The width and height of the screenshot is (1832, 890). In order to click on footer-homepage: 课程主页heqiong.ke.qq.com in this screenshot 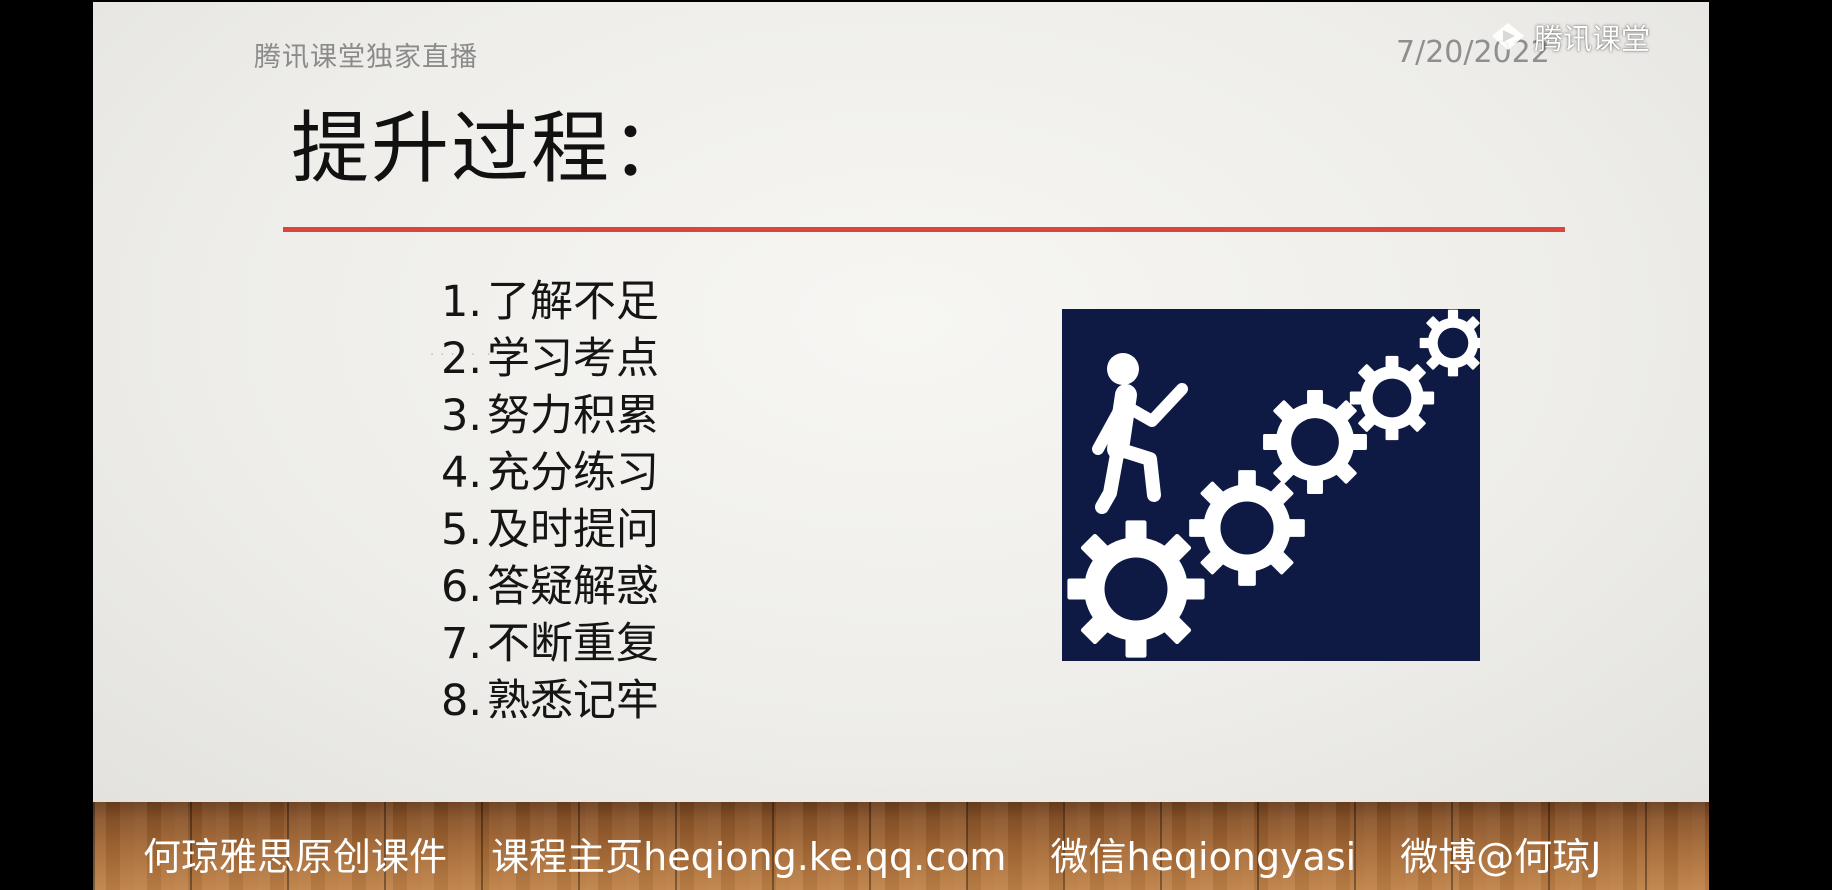, I will do `click(749, 857)`.